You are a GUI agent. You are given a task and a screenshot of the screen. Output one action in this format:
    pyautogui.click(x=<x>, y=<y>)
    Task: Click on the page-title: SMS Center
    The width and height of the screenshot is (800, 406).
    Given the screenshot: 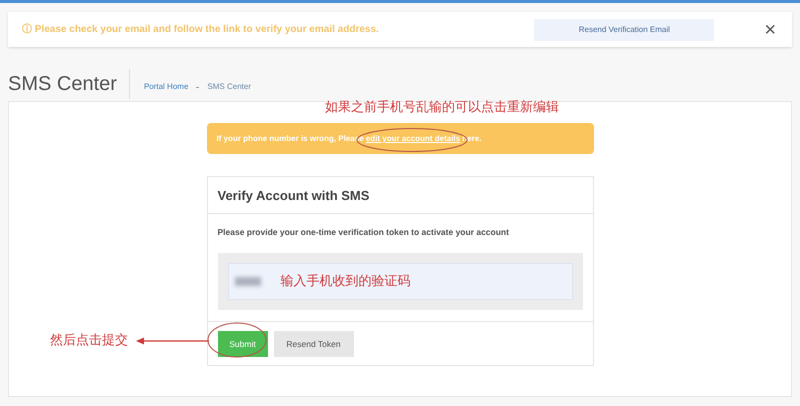 What is the action you would take?
    pyautogui.click(x=69, y=84)
    